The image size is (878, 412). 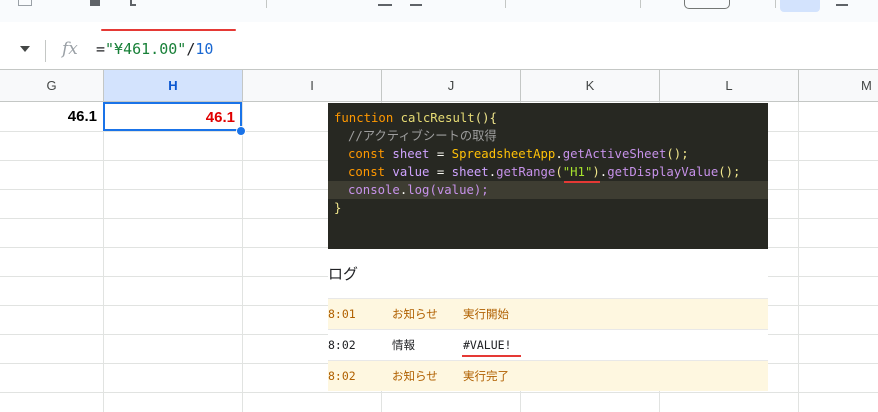 What do you see at coordinates (503, 154) in the screenshot?
I see `code-token: SpreadsheetApp` at bounding box center [503, 154].